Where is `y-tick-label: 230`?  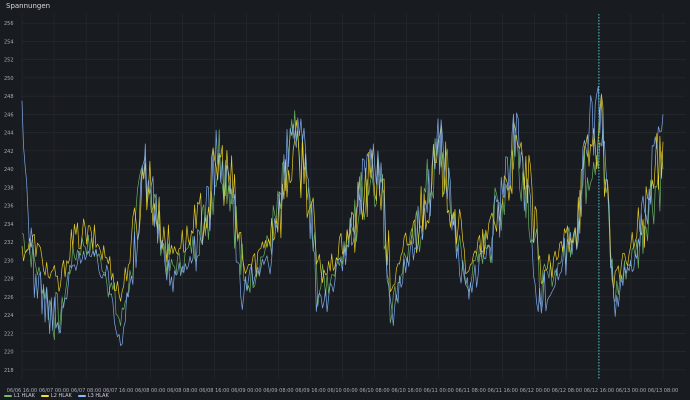
y-tick-label: 230 is located at coordinates (9, 261).